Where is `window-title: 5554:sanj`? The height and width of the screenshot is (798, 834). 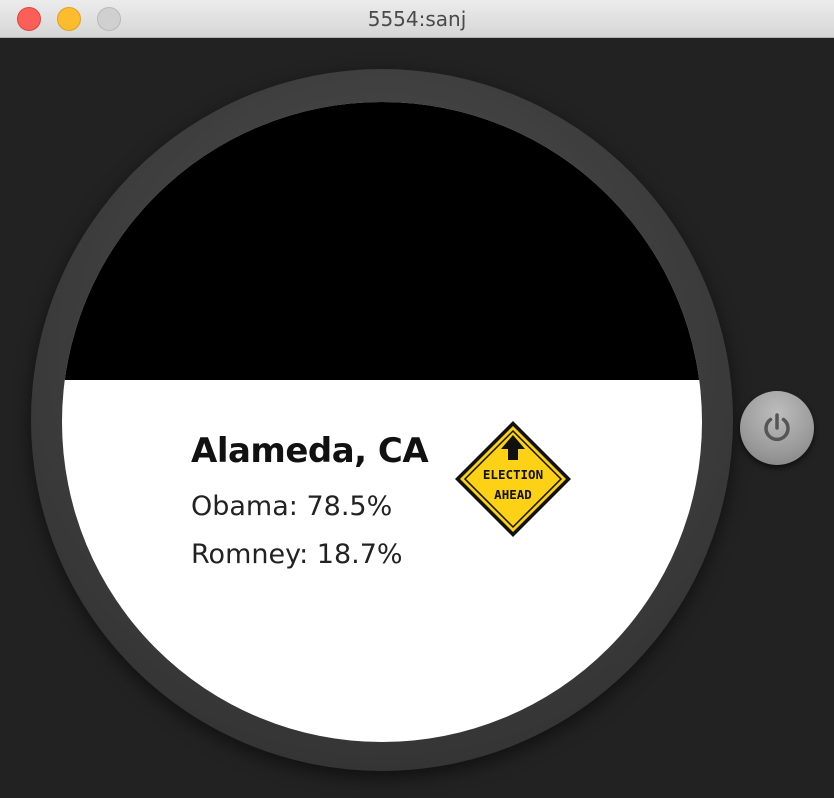 window-title: 5554:sanj is located at coordinates (417, 19).